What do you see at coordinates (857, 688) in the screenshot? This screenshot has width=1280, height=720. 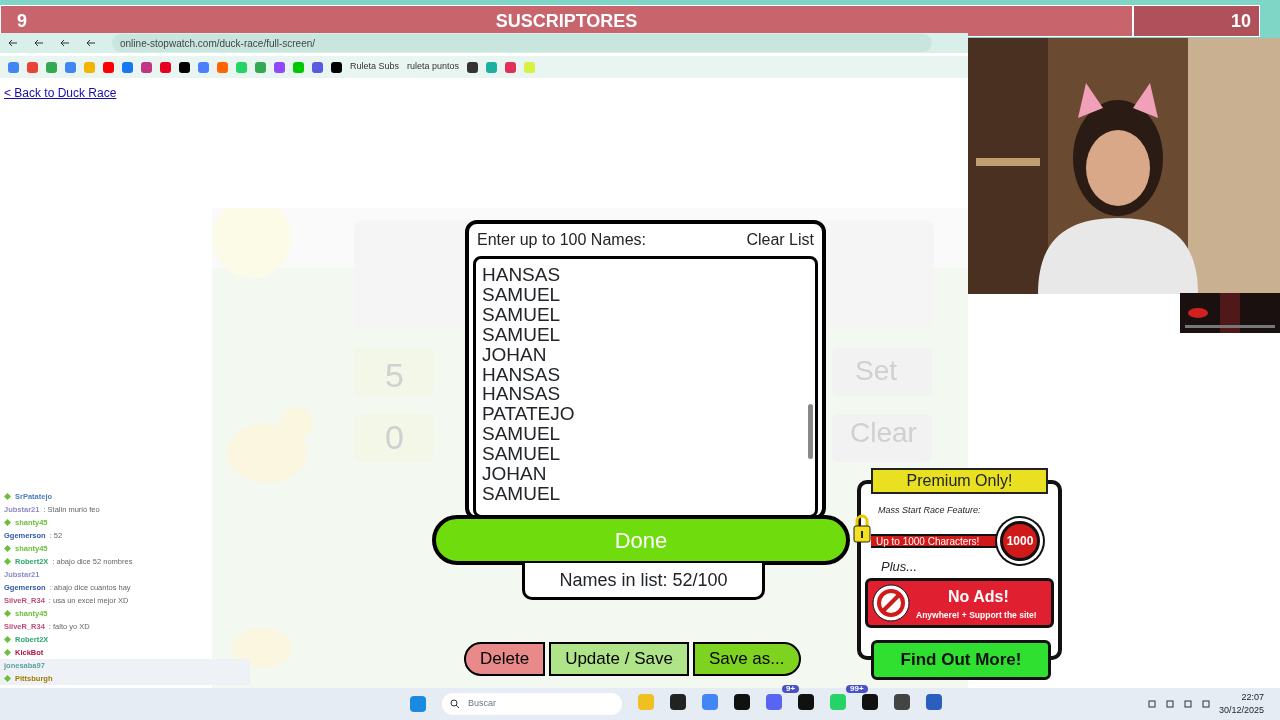 I see `notification-badge: 99+` at bounding box center [857, 688].